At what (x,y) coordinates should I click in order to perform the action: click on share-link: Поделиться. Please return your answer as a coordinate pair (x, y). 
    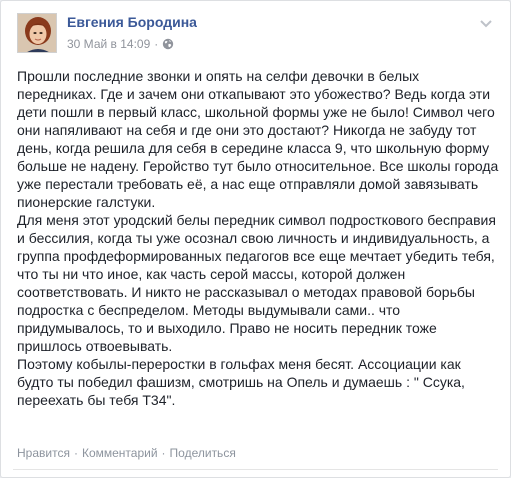
    Looking at the image, I should click on (203, 453).